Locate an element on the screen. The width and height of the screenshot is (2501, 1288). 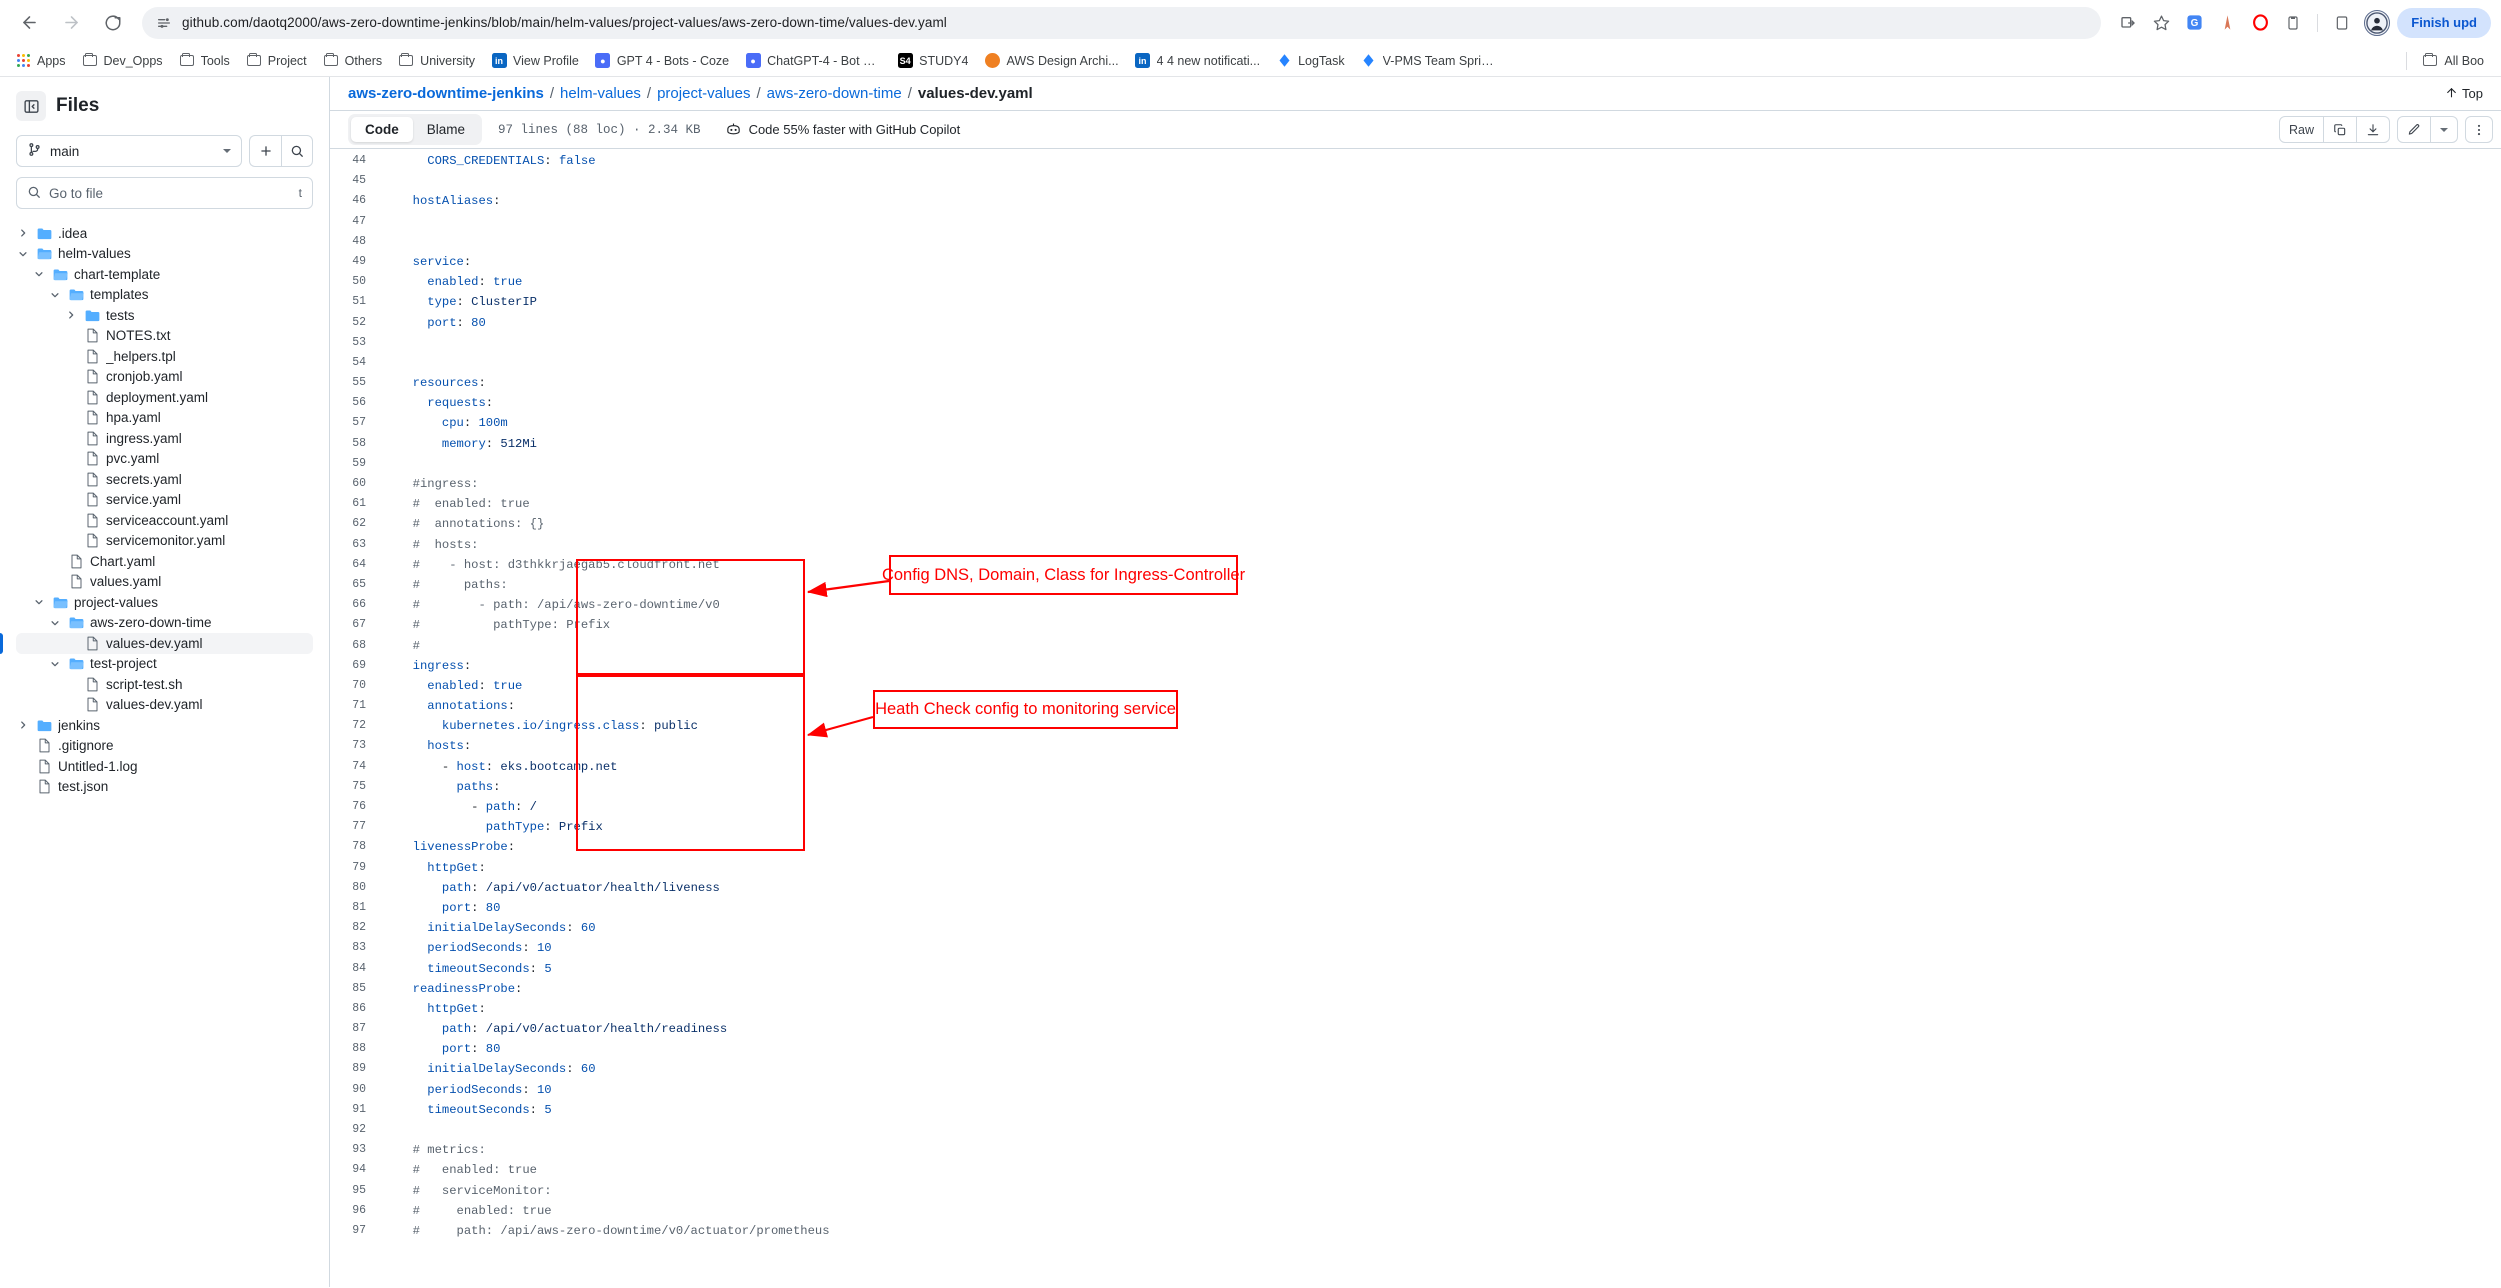
copilot-note: Code 55% faster with GitHub Copilot is located at coordinates (842, 130).